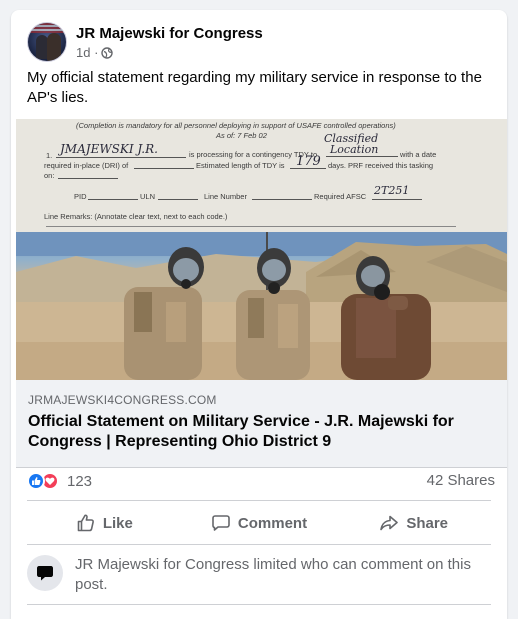  I want to click on share-button: Share, so click(413, 523).